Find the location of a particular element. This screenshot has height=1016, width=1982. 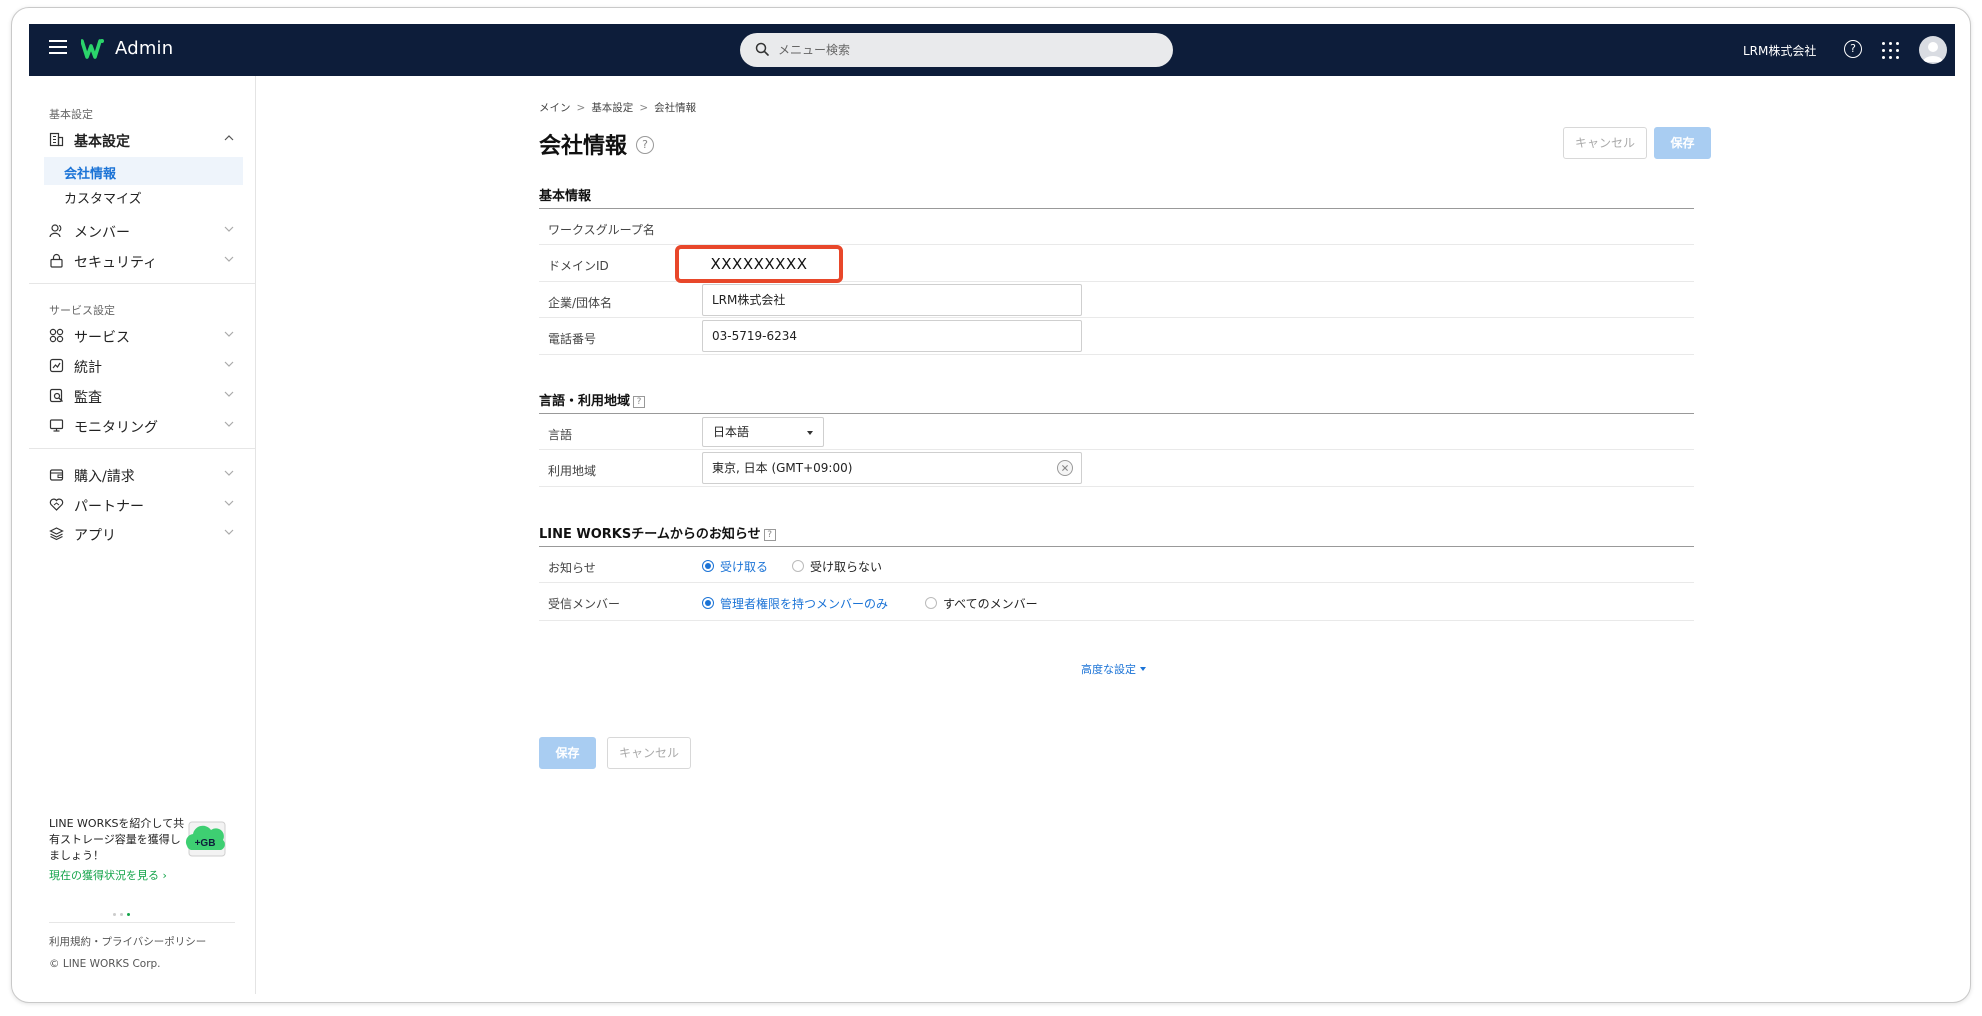

recipients-admin-radio: 管理者権限を持つメンバーのみ is located at coordinates (795, 603).